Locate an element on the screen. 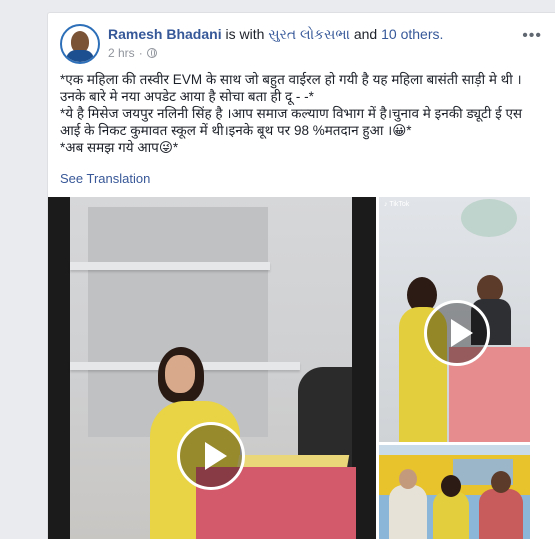 The image size is (555, 539). video-thumbnail-side: ♪ TikTok is located at coordinates (454, 319).